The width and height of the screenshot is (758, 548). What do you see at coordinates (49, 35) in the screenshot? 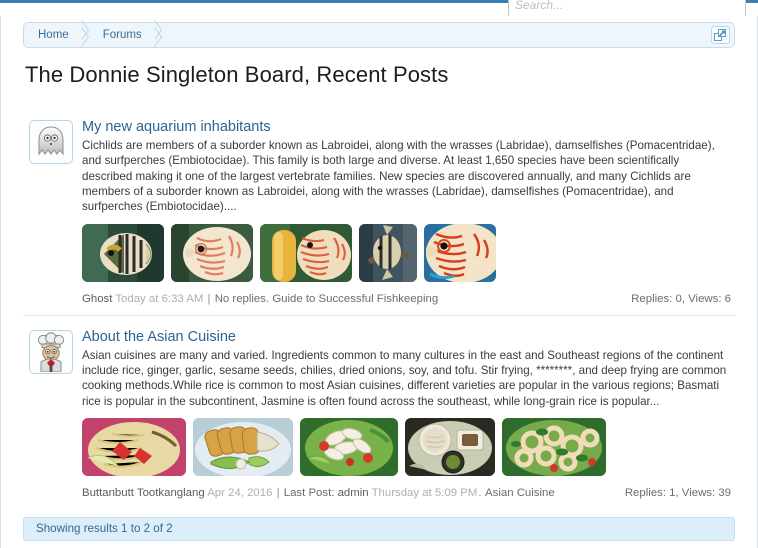
I see `breadcrumb-item-home: Home` at bounding box center [49, 35].